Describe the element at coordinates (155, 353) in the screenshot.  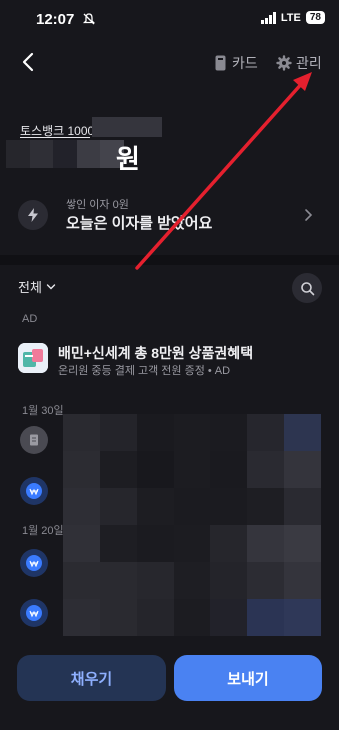
I see `ad-title: 배민+신세계 총 8만원 상품권혜택` at that location.